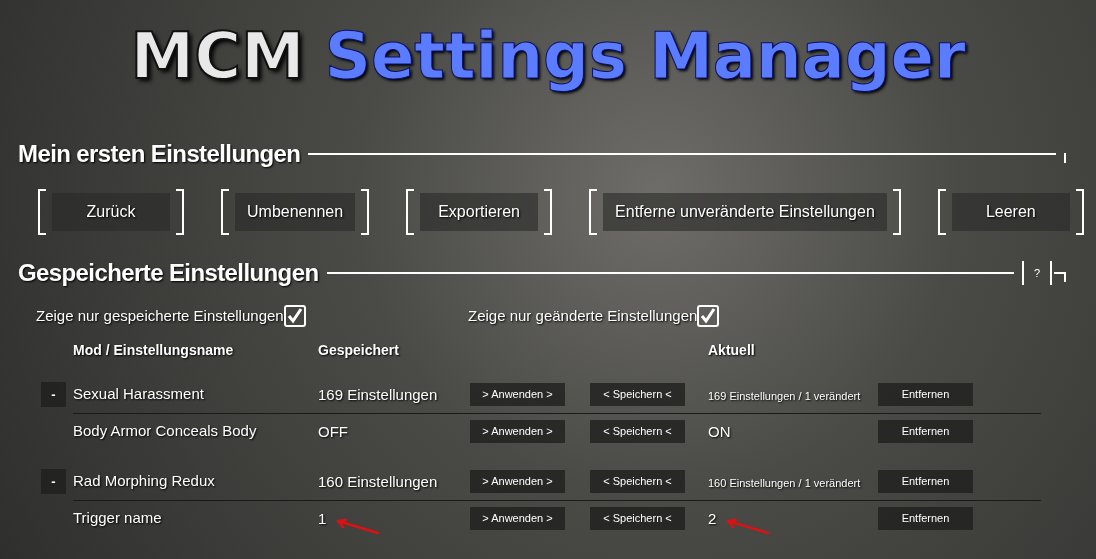  Describe the element at coordinates (645, 56) in the screenshot. I see `logo-title: Settings Manager` at that location.